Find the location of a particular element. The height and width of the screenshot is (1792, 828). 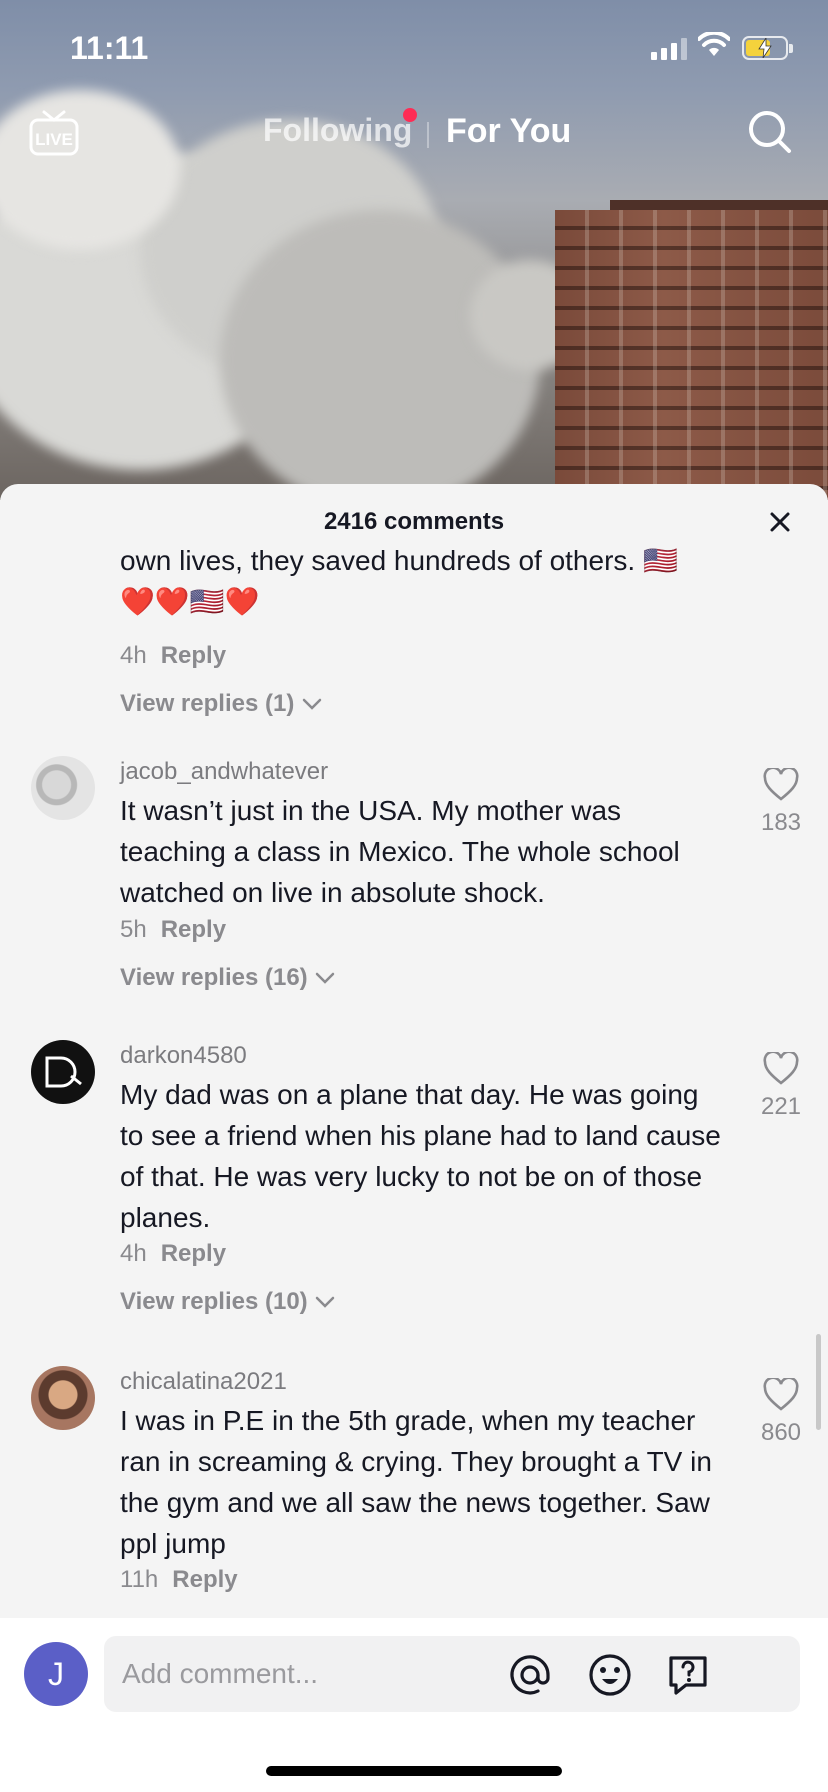

comment-username: chicalatina2021 is located at coordinates (203, 1382).